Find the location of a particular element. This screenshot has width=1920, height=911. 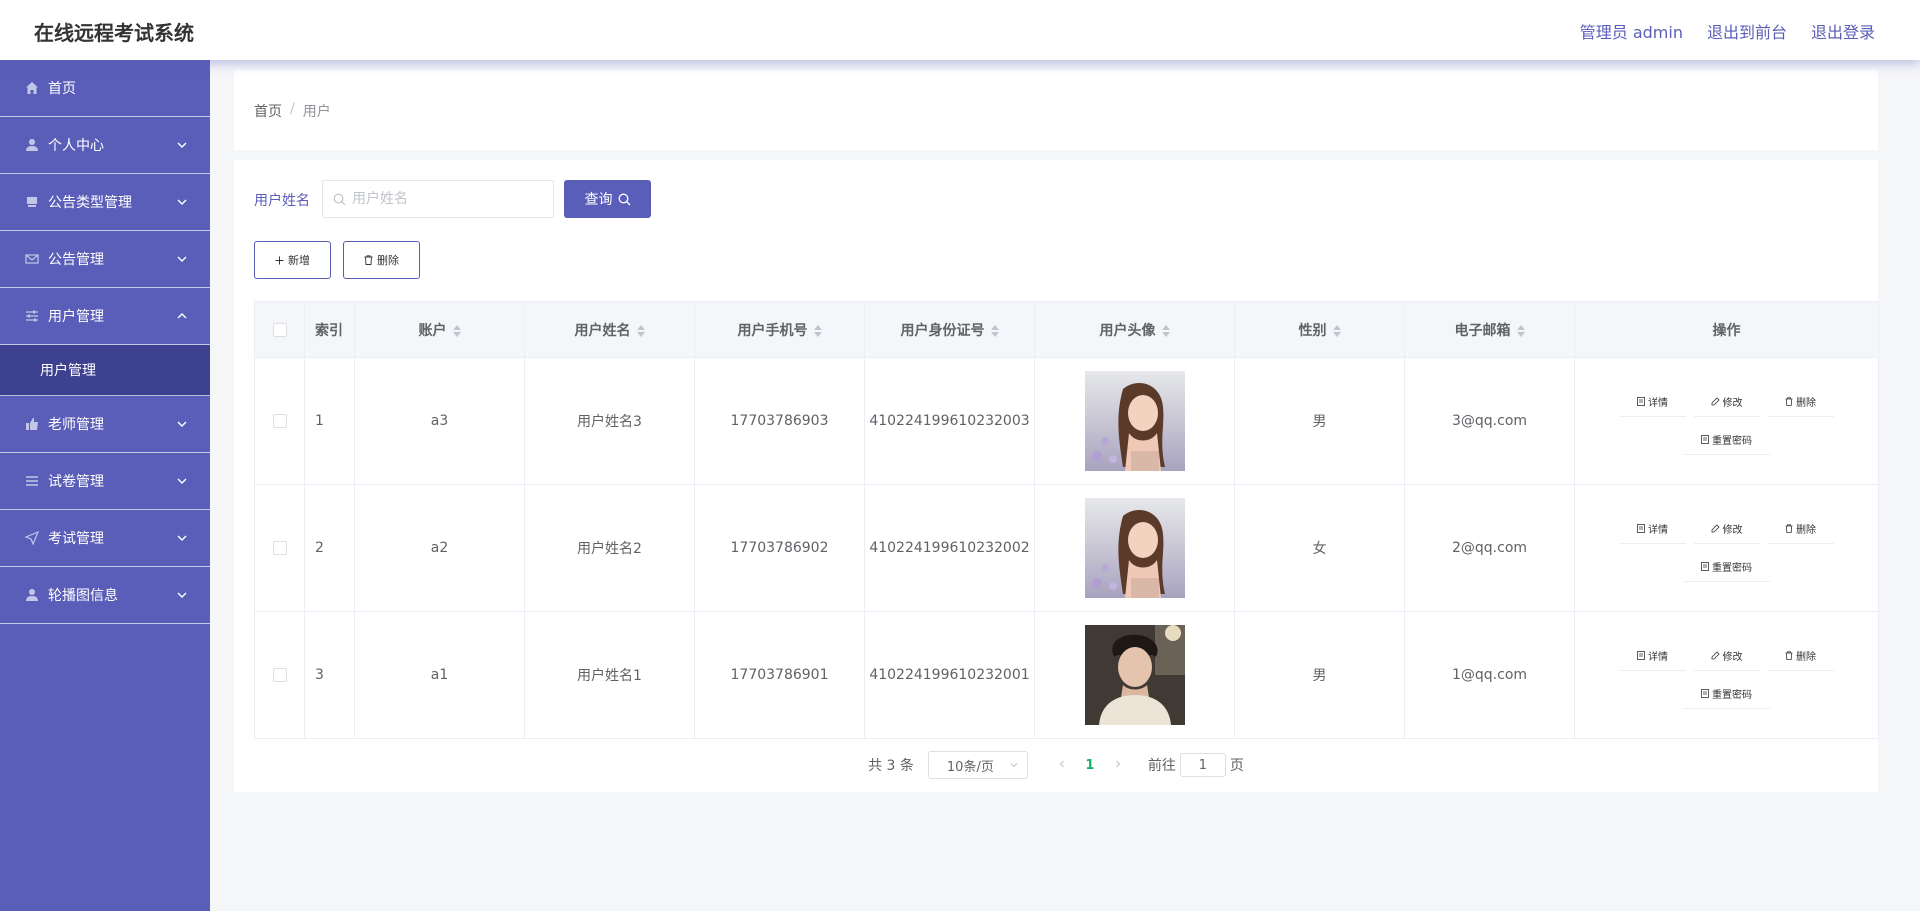

column-header-account: 账户 is located at coordinates (439, 329).